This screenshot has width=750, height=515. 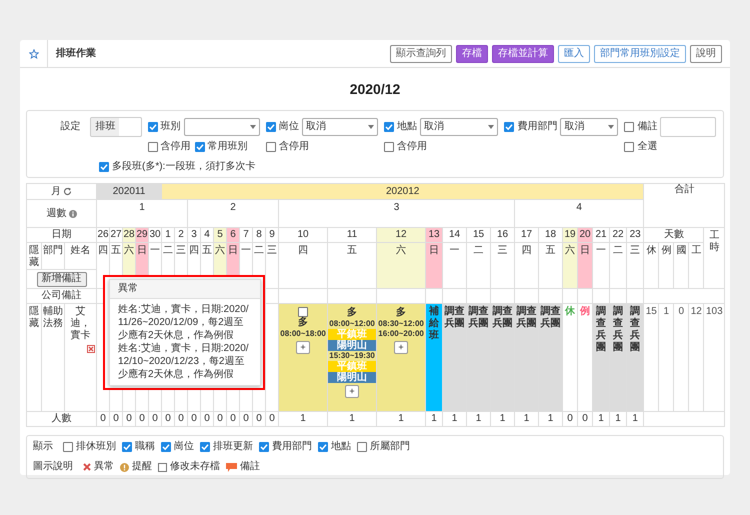 I want to click on total-cell: 0, so click(x=681, y=358).